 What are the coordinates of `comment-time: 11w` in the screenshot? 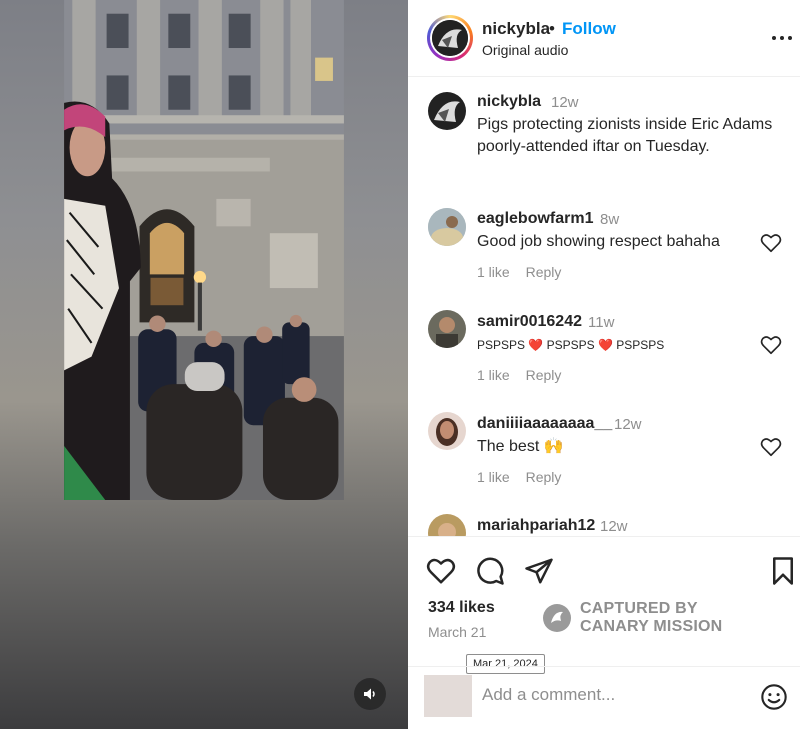 It's located at (601, 322).